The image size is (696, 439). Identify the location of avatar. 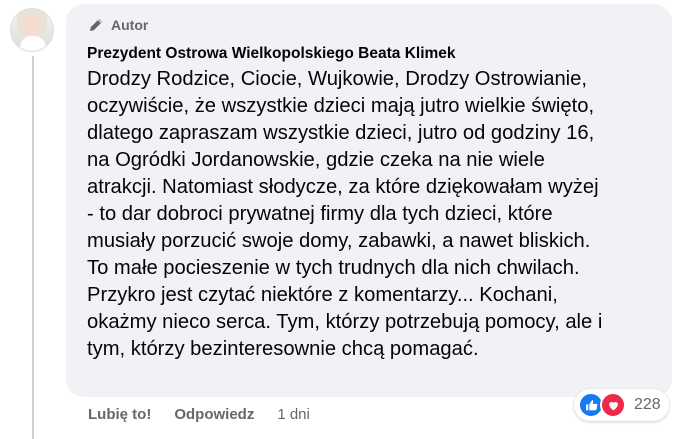
(32, 30).